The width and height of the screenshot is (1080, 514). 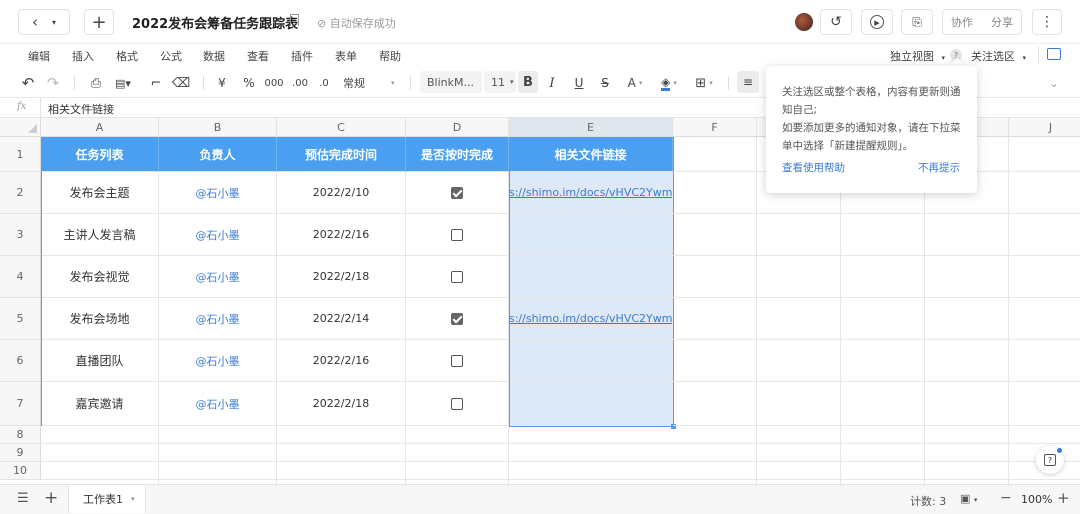 I want to click on select-all-corner, so click(x=20, y=127).